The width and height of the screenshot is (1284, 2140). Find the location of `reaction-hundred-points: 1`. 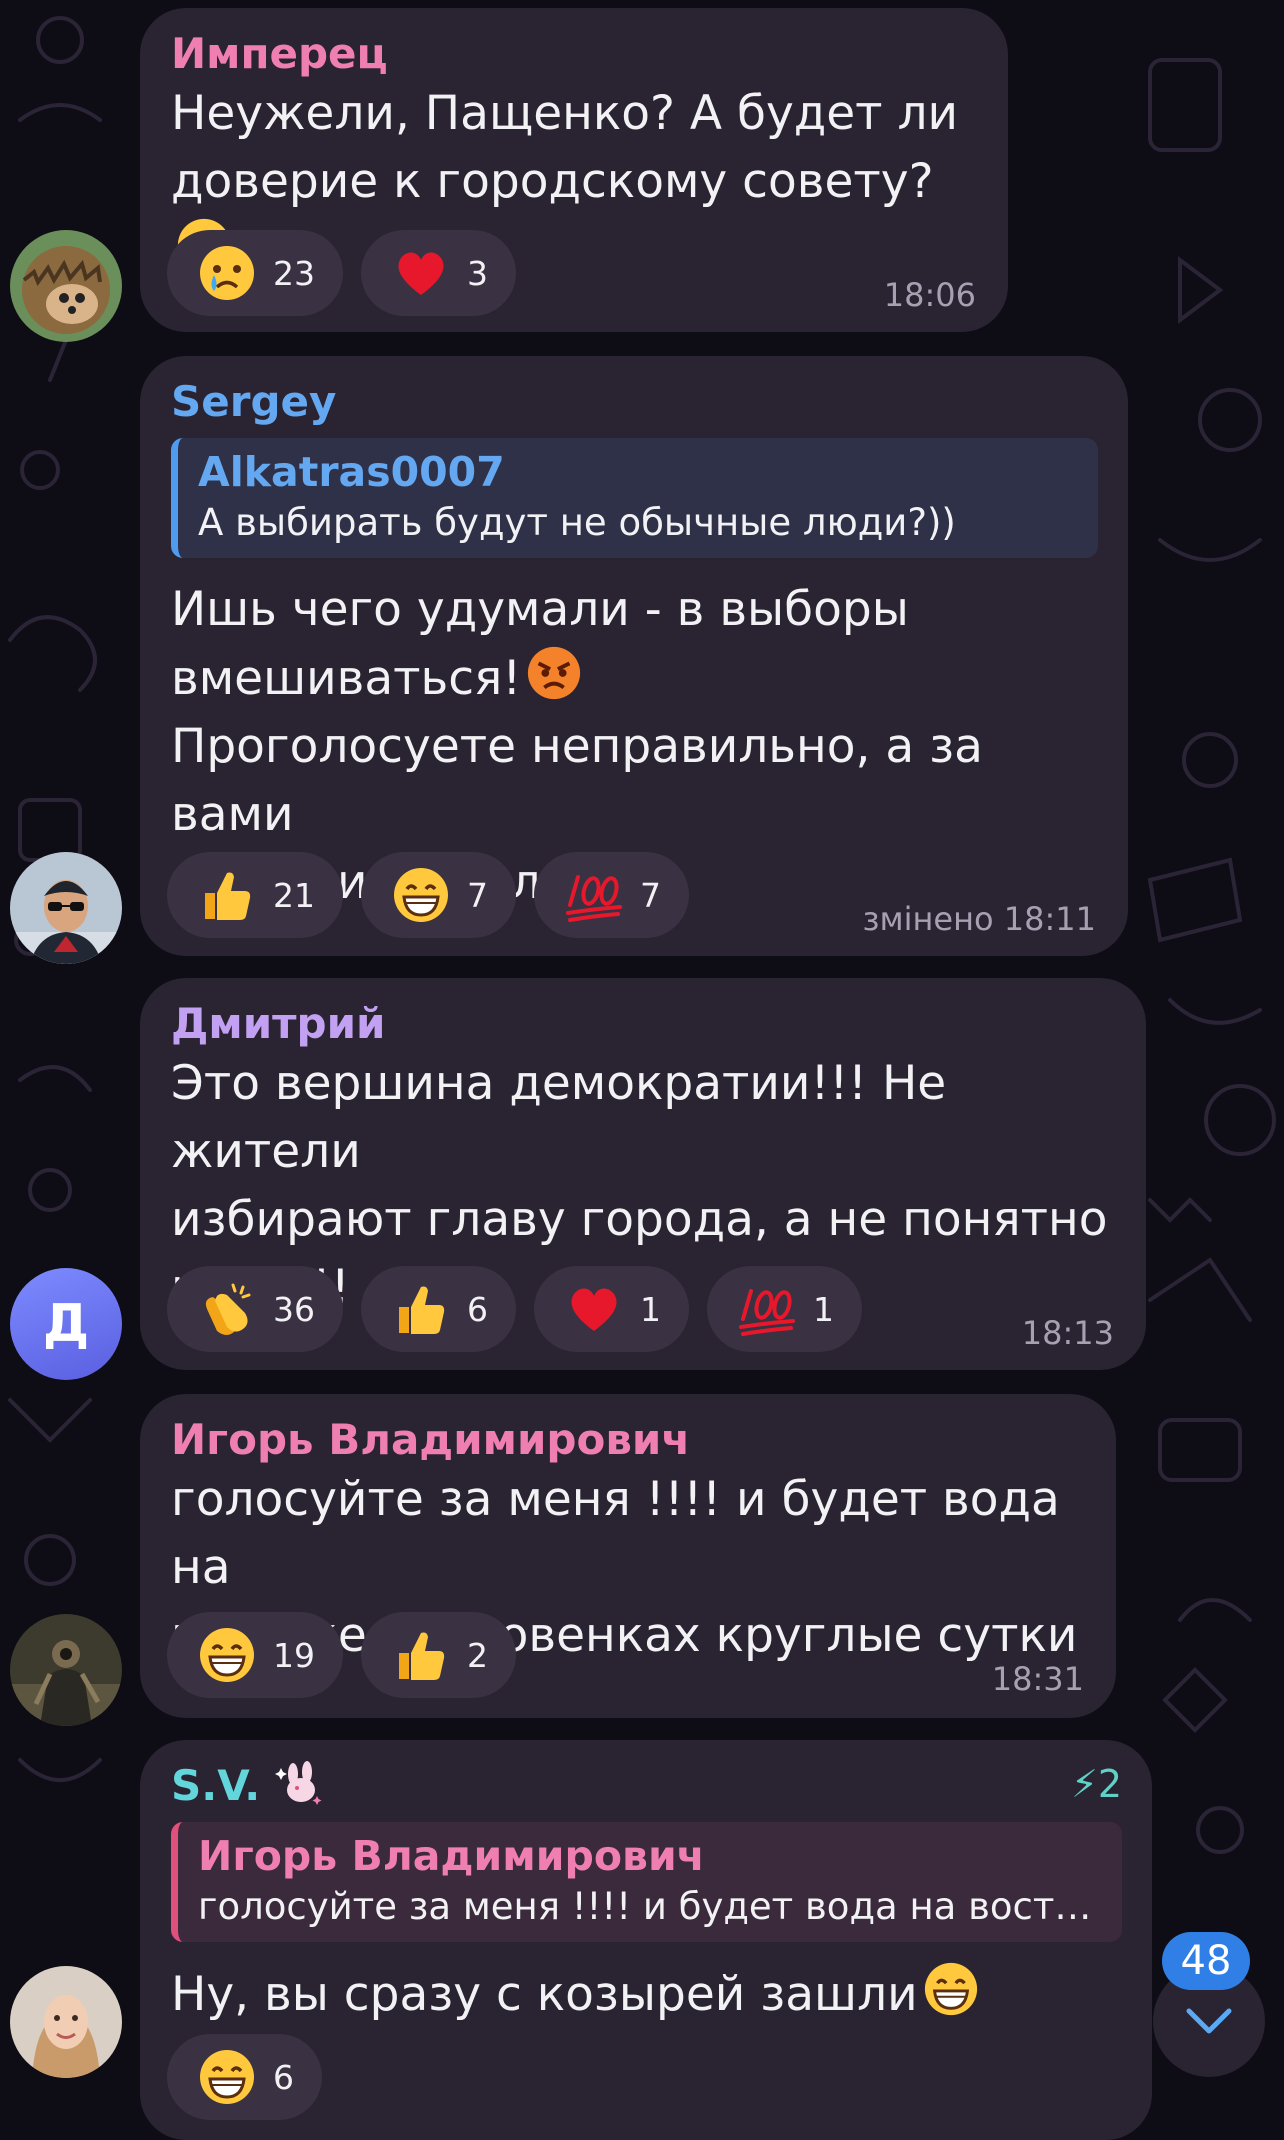

reaction-hundred-points: 1 is located at coordinates (784, 1309).